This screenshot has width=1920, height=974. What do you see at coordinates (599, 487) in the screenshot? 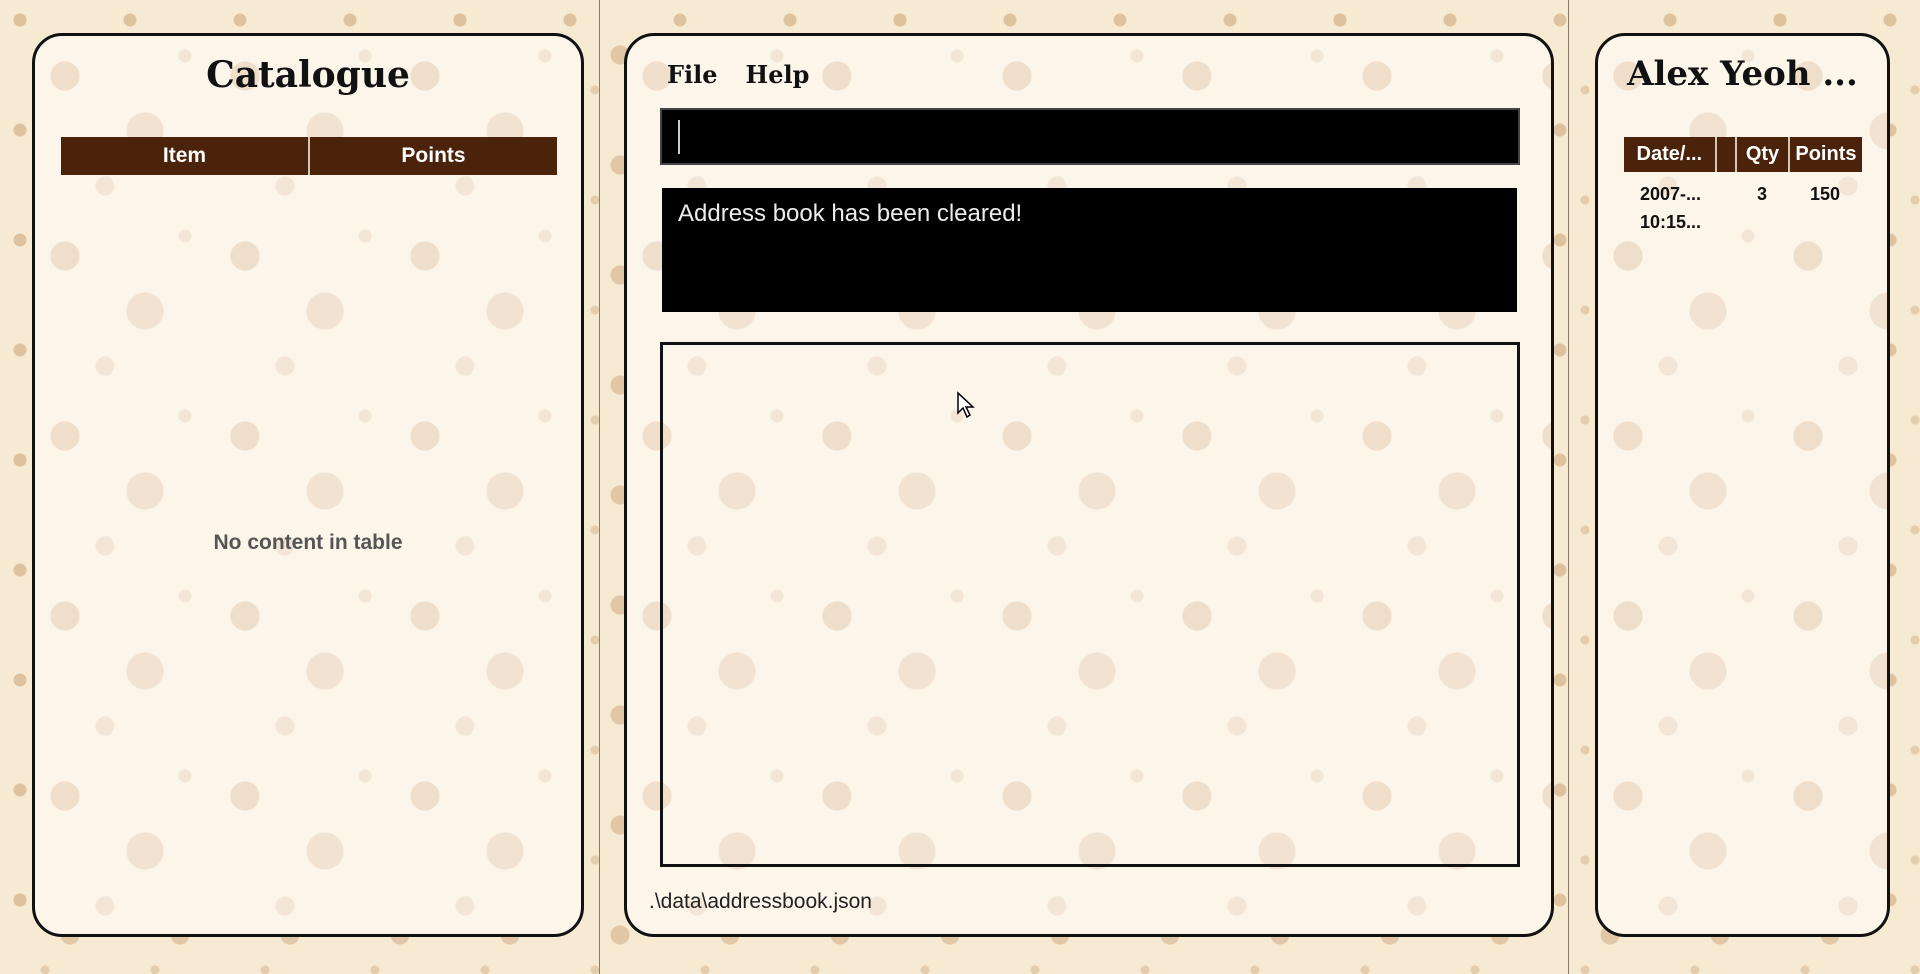
I see `left-divider` at bounding box center [599, 487].